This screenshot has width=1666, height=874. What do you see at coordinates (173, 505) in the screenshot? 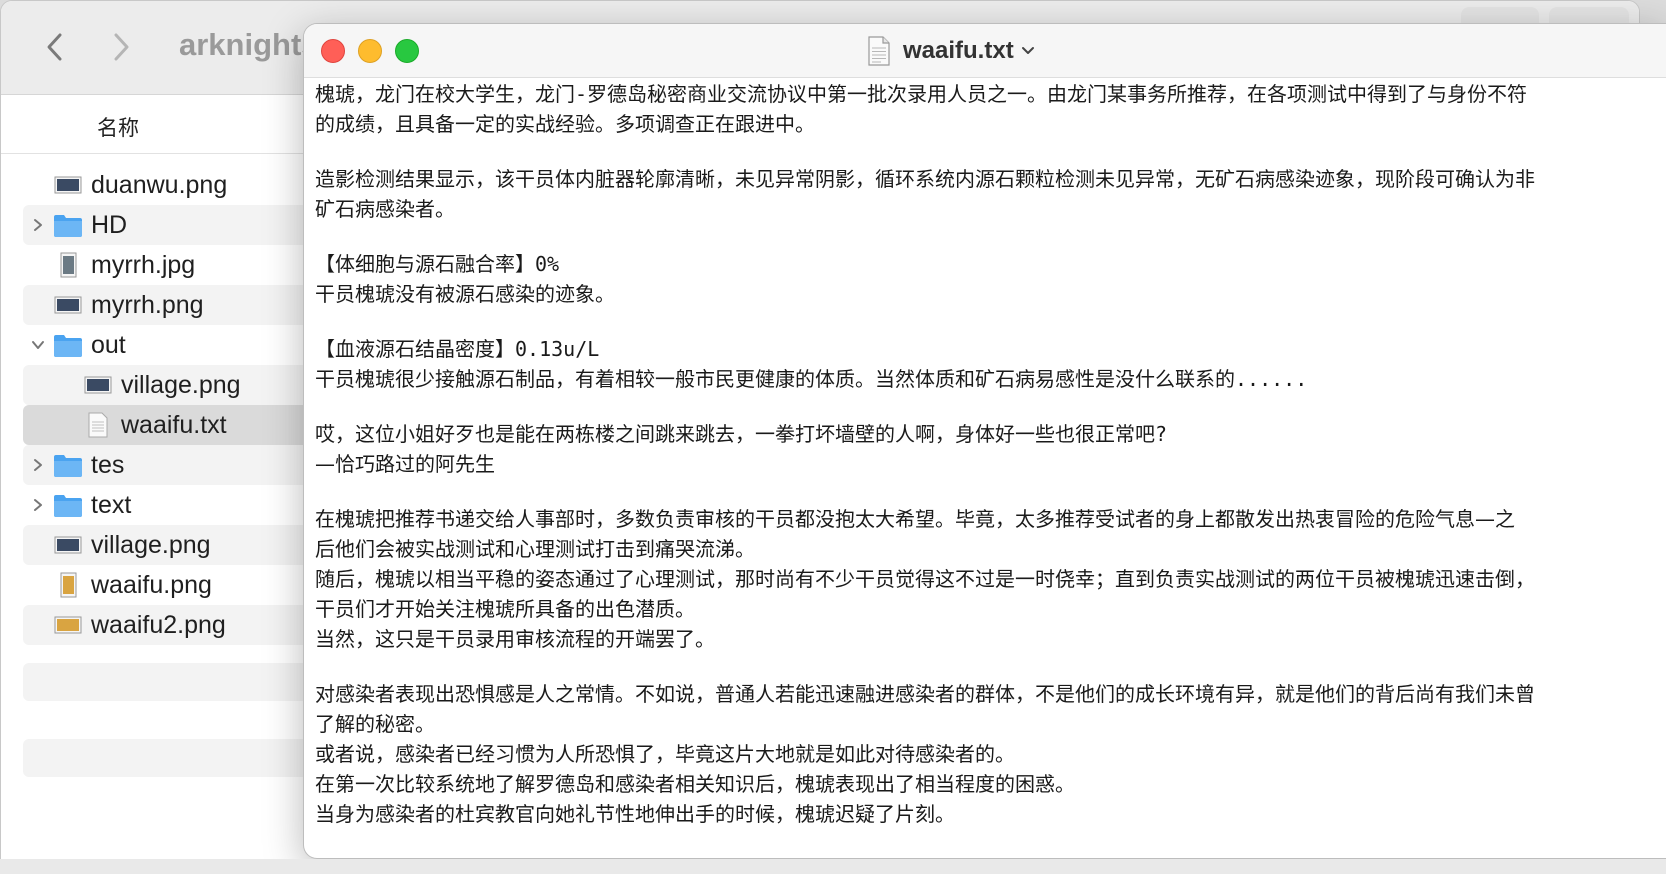
I see `file-row: text` at bounding box center [173, 505].